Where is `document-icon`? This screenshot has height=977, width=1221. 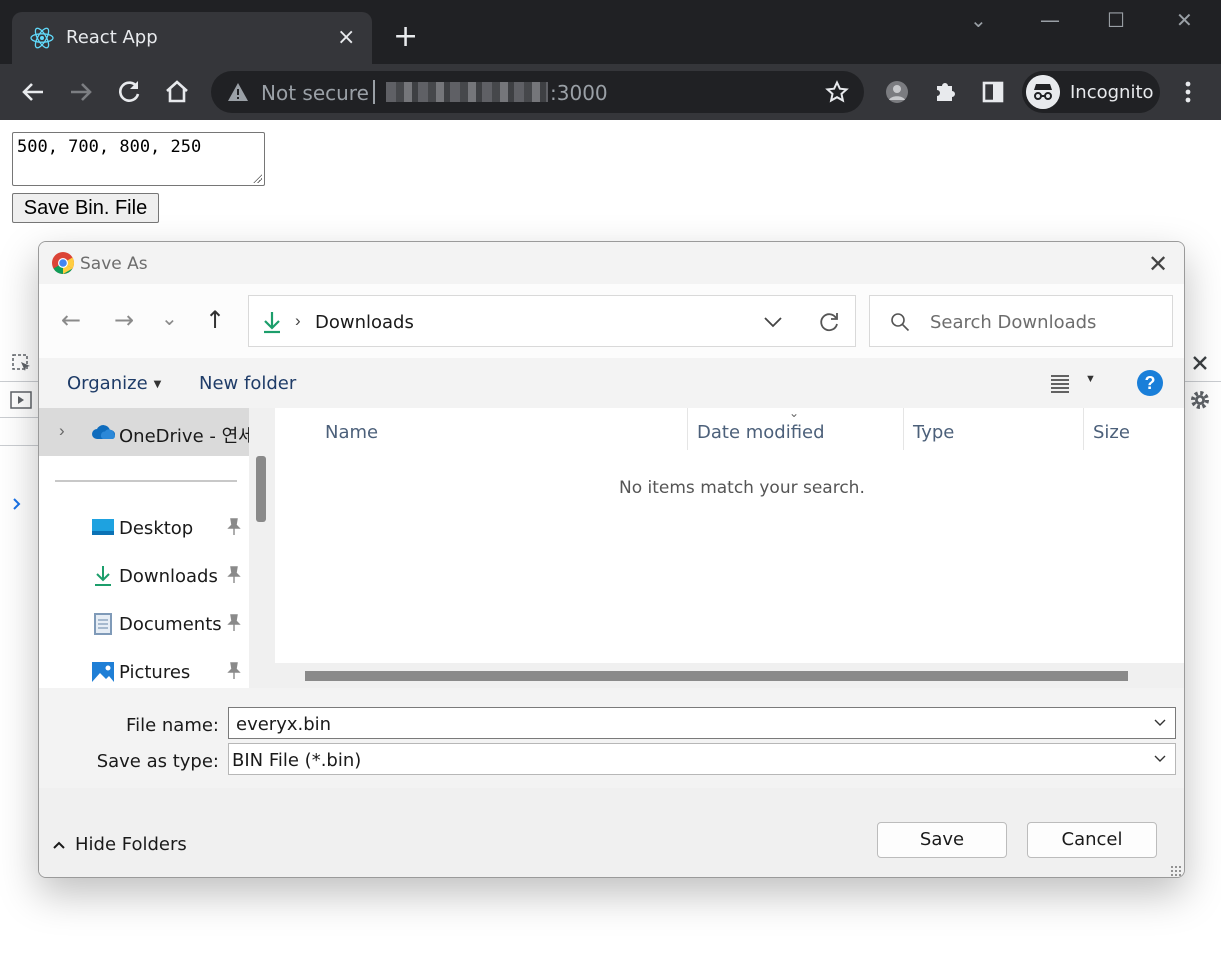 document-icon is located at coordinates (103, 624).